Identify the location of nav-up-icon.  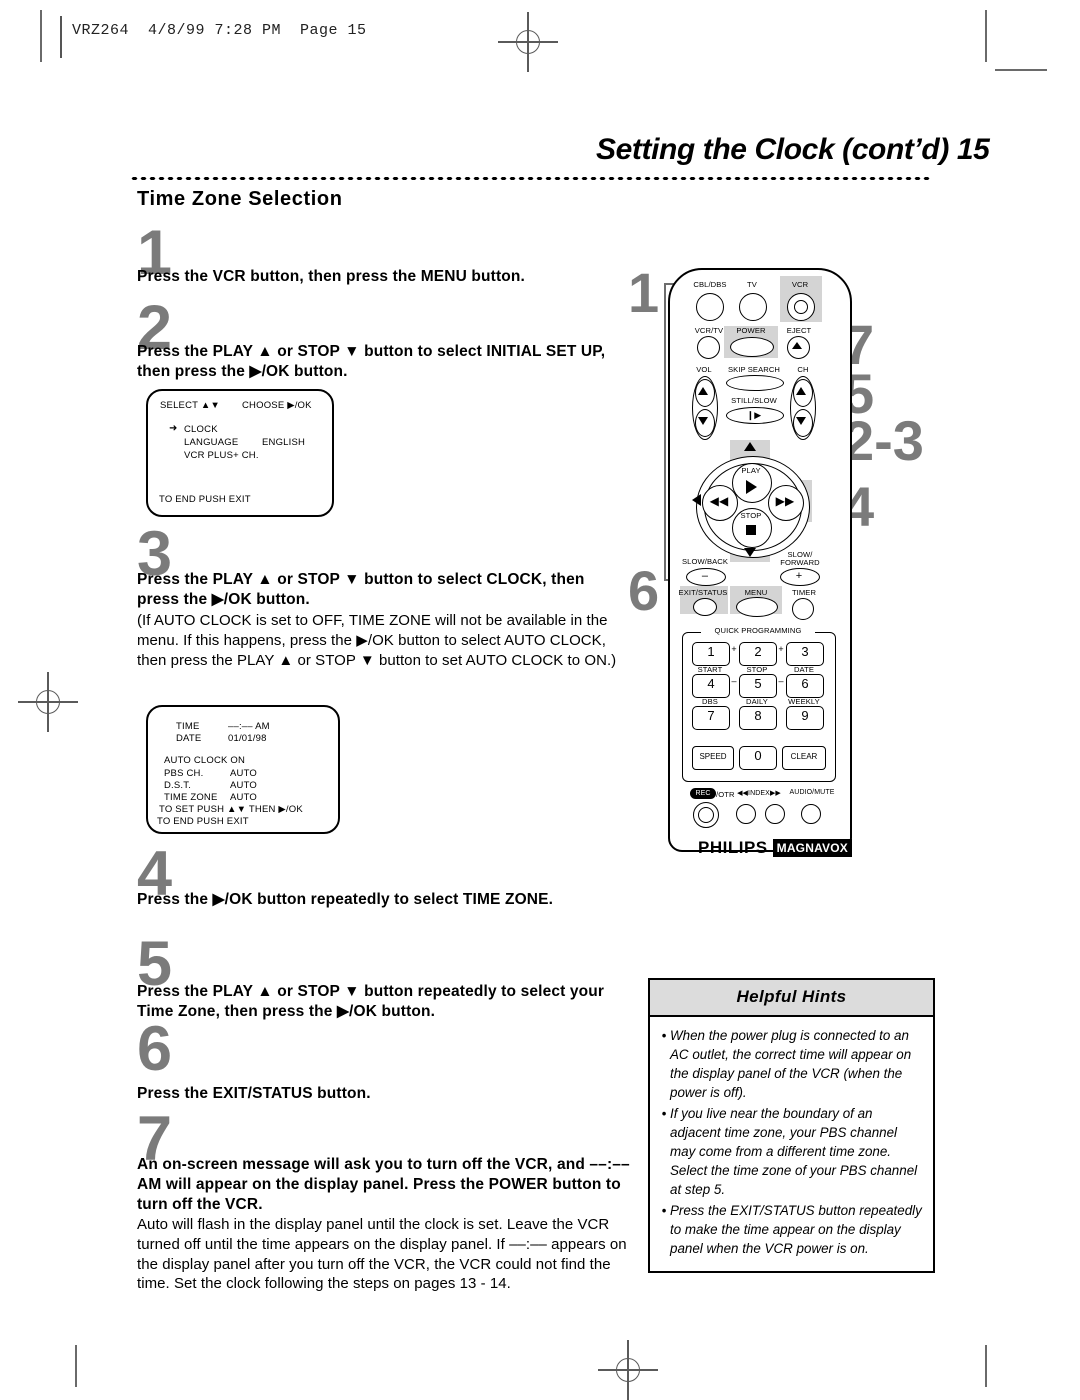
(750, 446).